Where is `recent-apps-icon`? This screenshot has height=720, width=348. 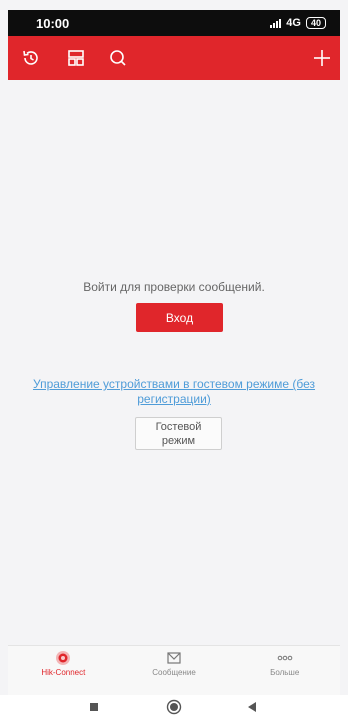 recent-apps-icon is located at coordinates (94, 707).